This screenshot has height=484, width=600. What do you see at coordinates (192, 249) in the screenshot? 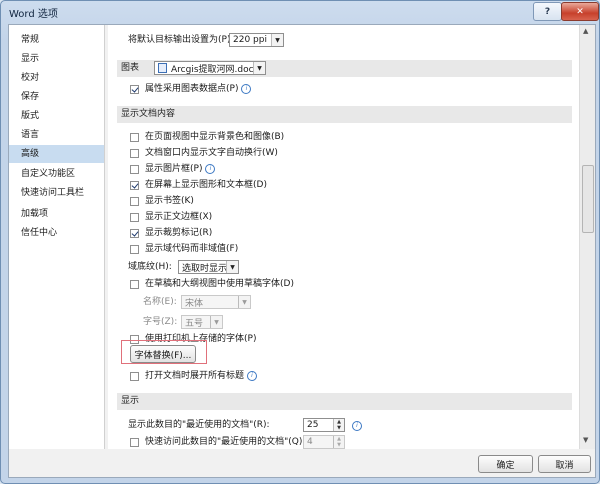
I see `option-label: 显示域代码而非域值(F)` at bounding box center [192, 249].